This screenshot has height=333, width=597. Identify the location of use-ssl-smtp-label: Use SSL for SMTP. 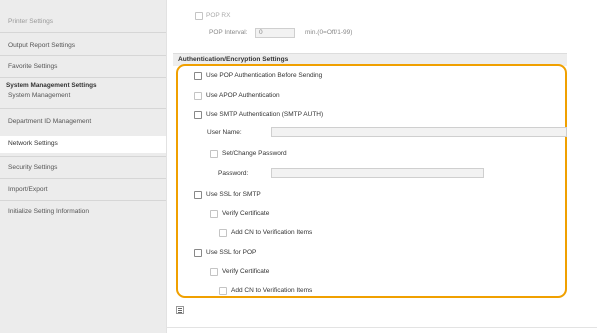
(233, 194).